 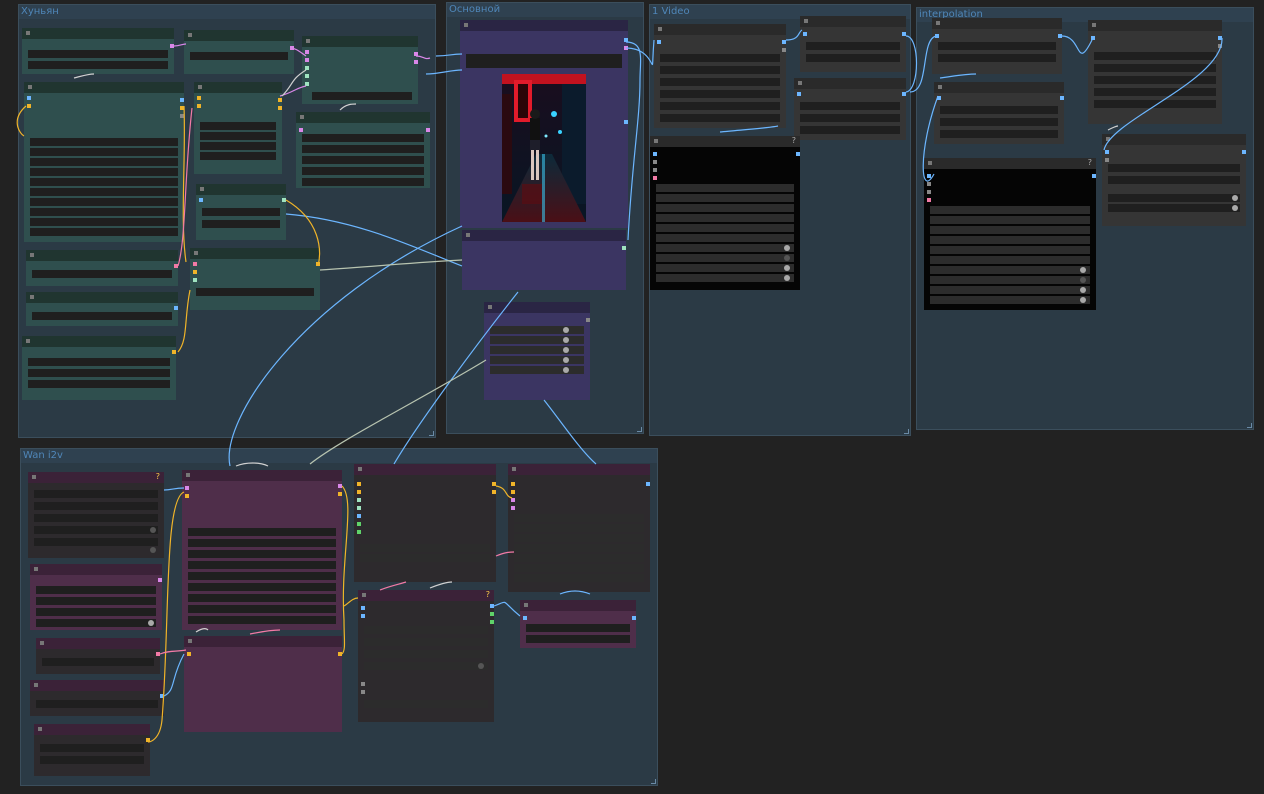 I want to click on wan-node-frames, so click(x=92, y=750).